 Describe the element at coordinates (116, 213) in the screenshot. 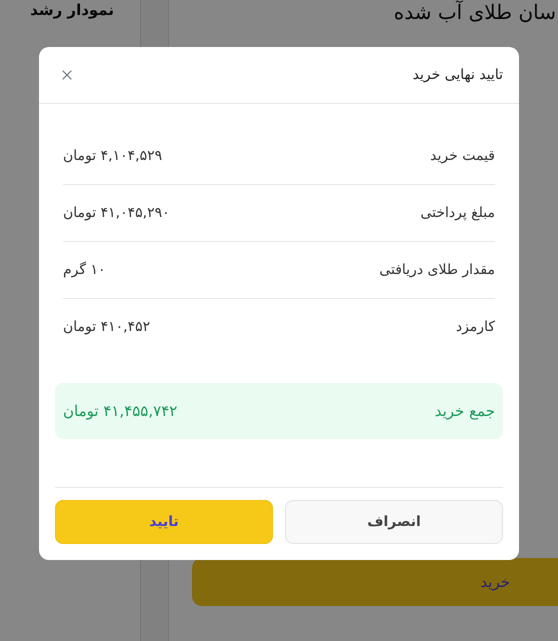

I see `row-value: ۴۱,۰۴۵,۲۹۰ تومان` at that location.